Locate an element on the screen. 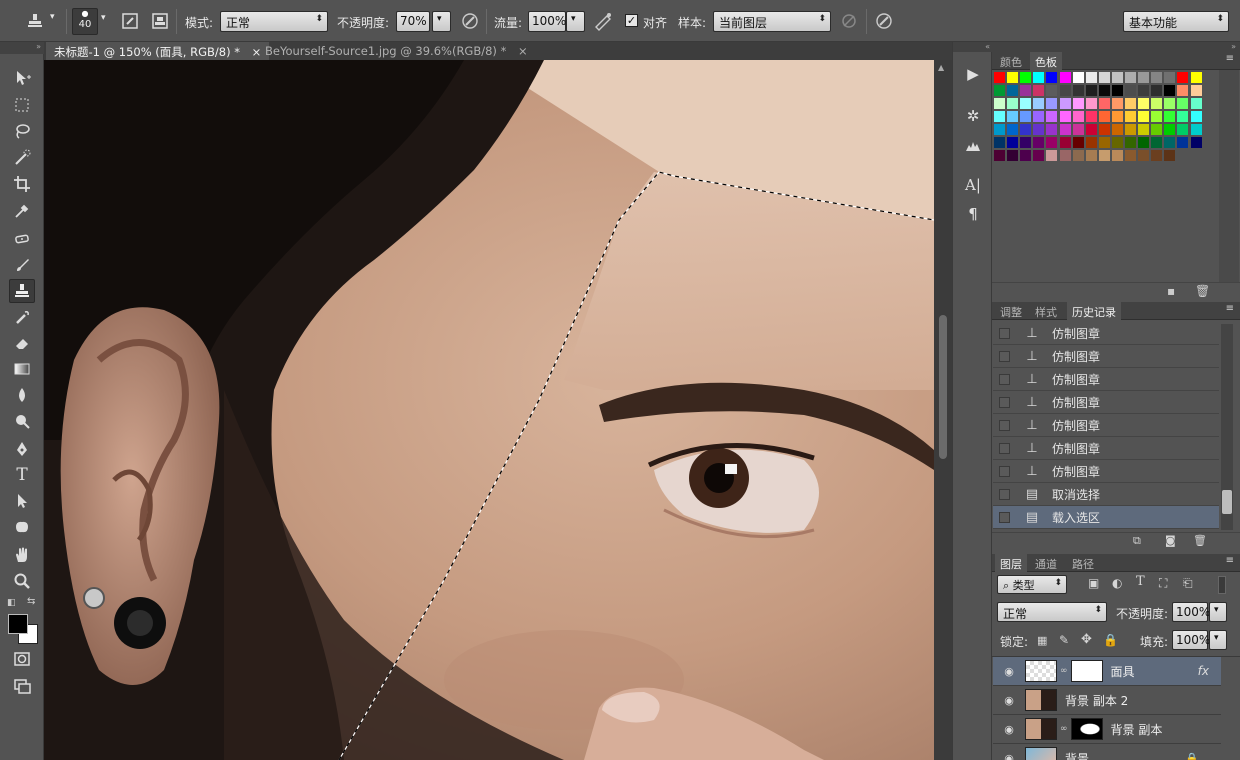 This screenshot has width=1240, height=760. scrollbar-thumb is located at coordinates (943, 387).